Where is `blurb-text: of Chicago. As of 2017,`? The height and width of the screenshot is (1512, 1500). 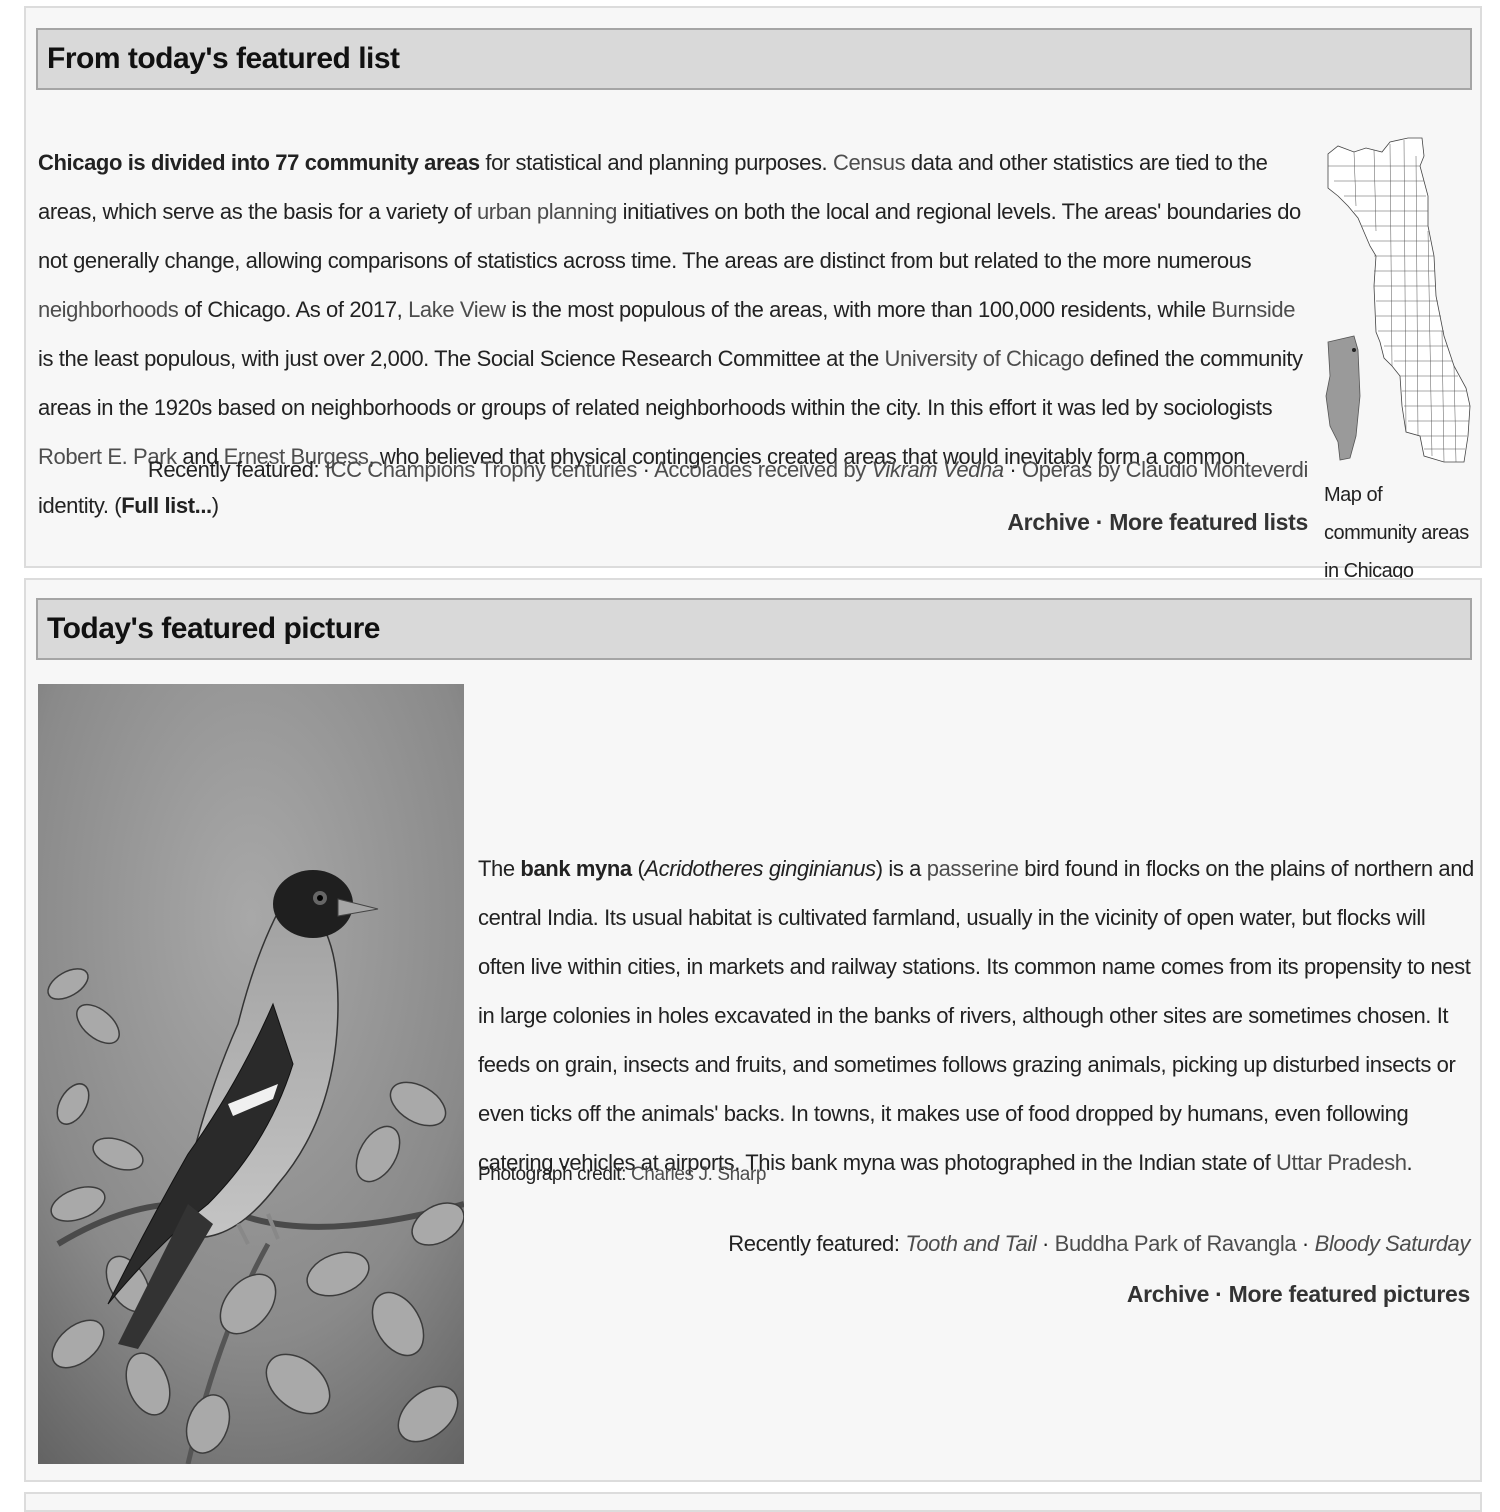
blurb-text: of Chicago. As of 2017, is located at coordinates (293, 309).